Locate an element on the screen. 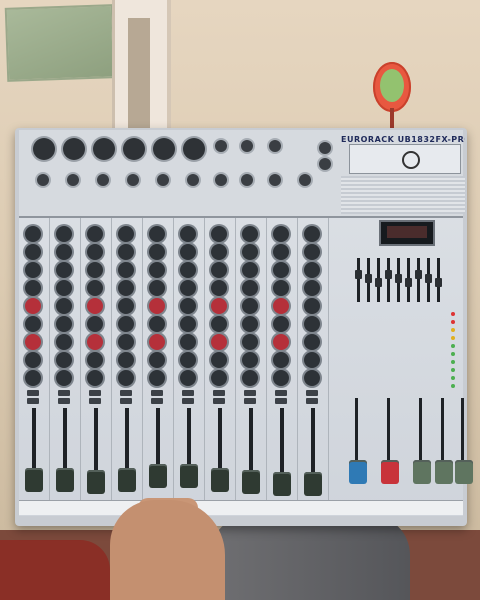  trouser-leg is located at coordinates (310, 557).